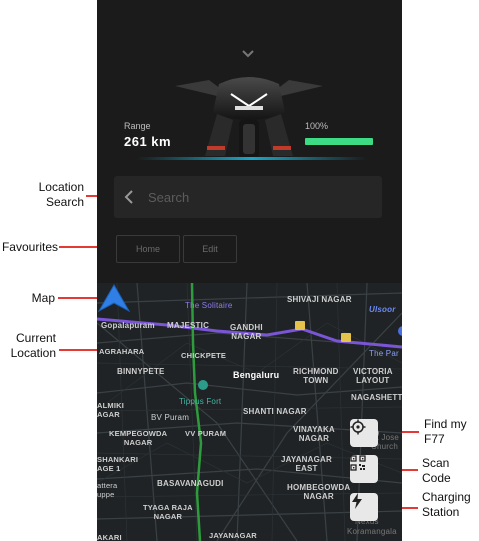 The height and width of the screenshot is (541, 479). I want to click on map-label-koramangala: Koramangala, so click(372, 531).